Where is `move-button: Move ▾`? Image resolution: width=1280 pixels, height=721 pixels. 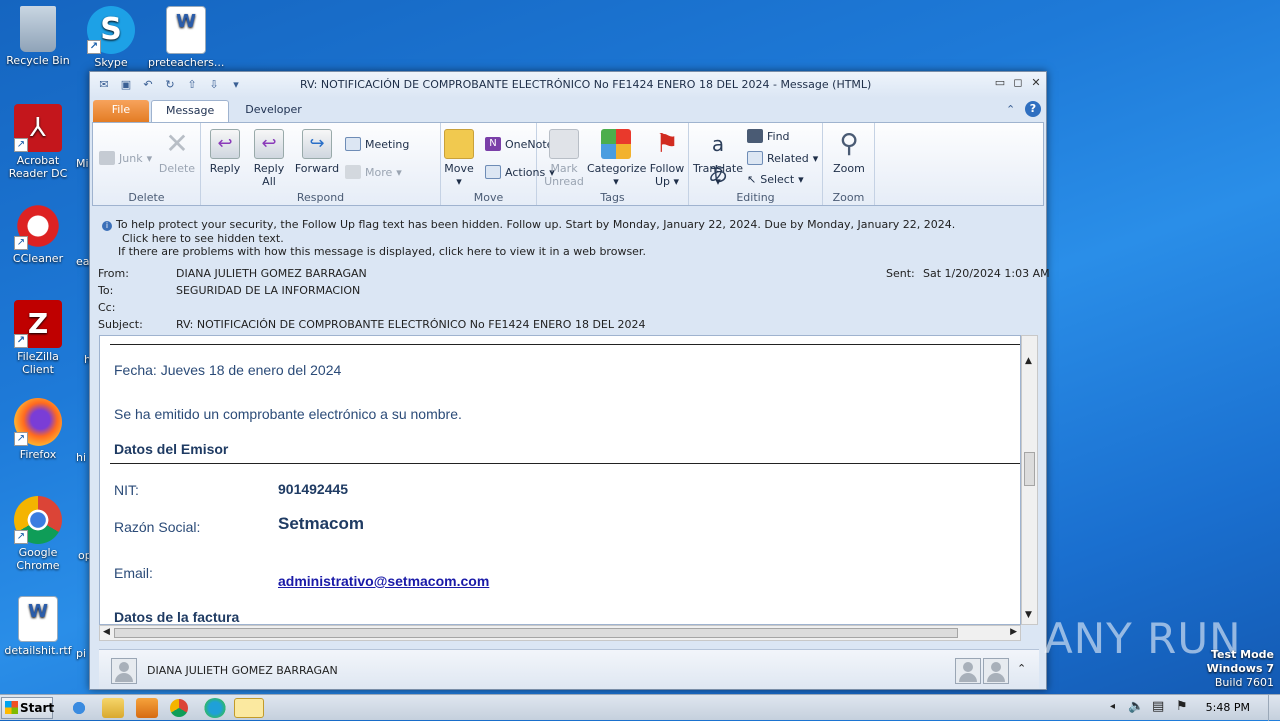 move-button: Move ▾ is located at coordinates (459, 158).